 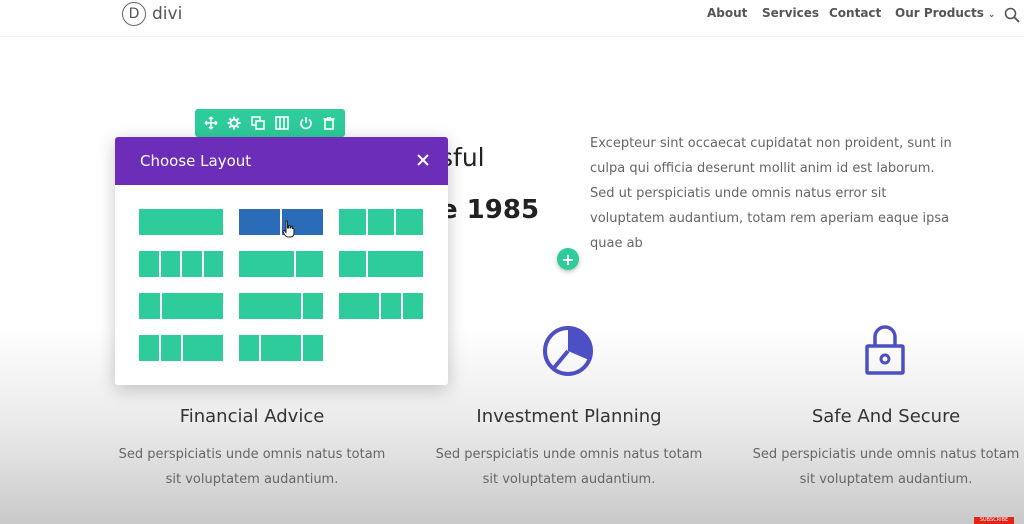 What do you see at coordinates (252, 416) in the screenshot?
I see `feature-title-financial-advice: Financial Advice` at bounding box center [252, 416].